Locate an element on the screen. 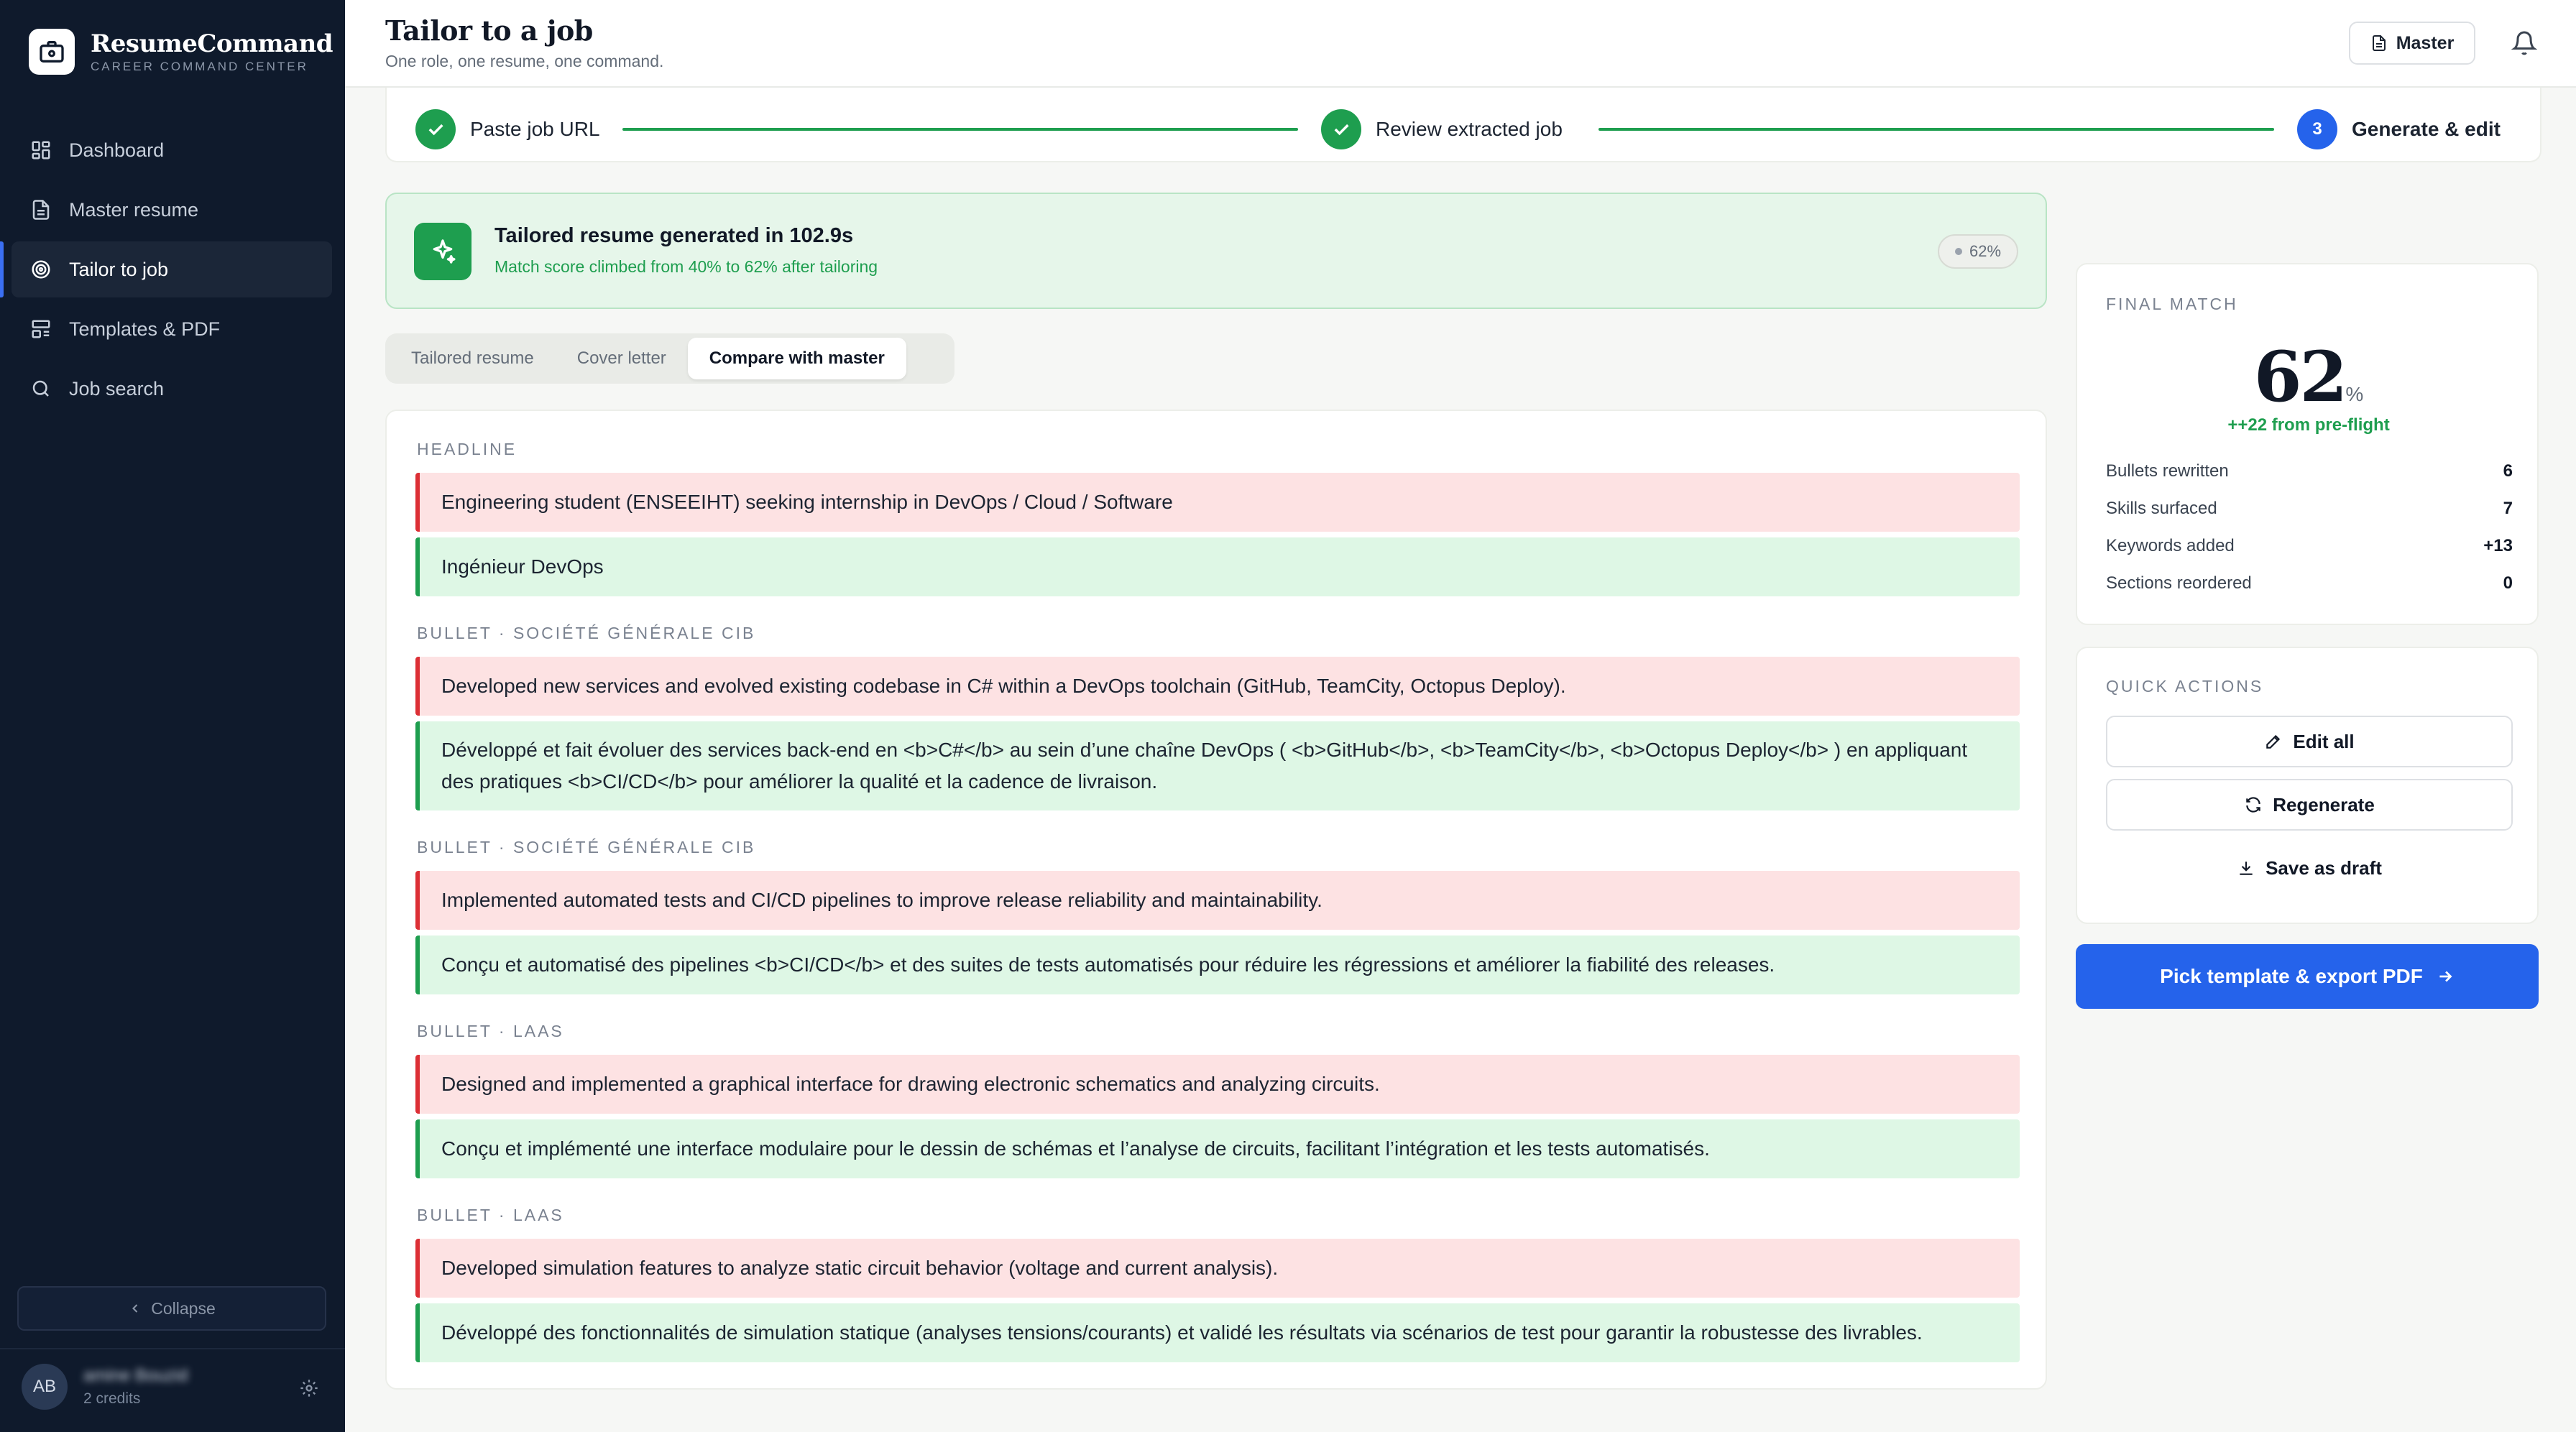 This screenshot has width=2576, height=1432. brand-name: ResumeCommand is located at coordinates (212, 43).